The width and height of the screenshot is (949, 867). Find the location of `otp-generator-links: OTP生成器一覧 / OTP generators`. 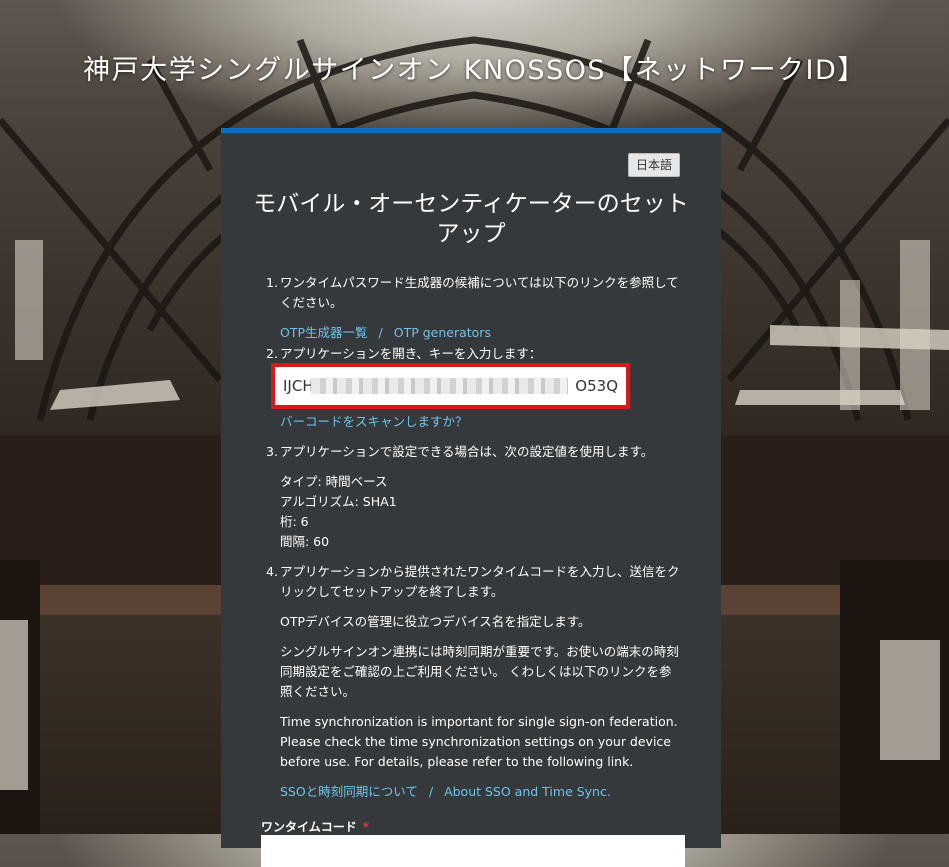

otp-generator-links: OTP生成器一覧 / OTP generators is located at coordinates (480, 333).